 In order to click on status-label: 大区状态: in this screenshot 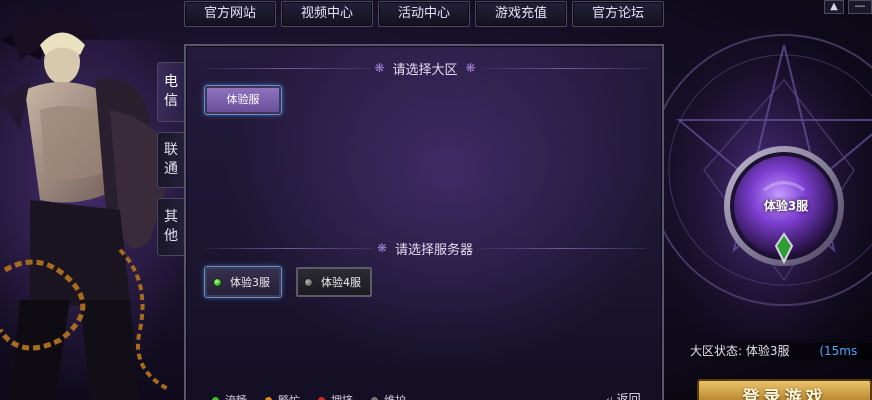, I will do `click(716, 351)`.